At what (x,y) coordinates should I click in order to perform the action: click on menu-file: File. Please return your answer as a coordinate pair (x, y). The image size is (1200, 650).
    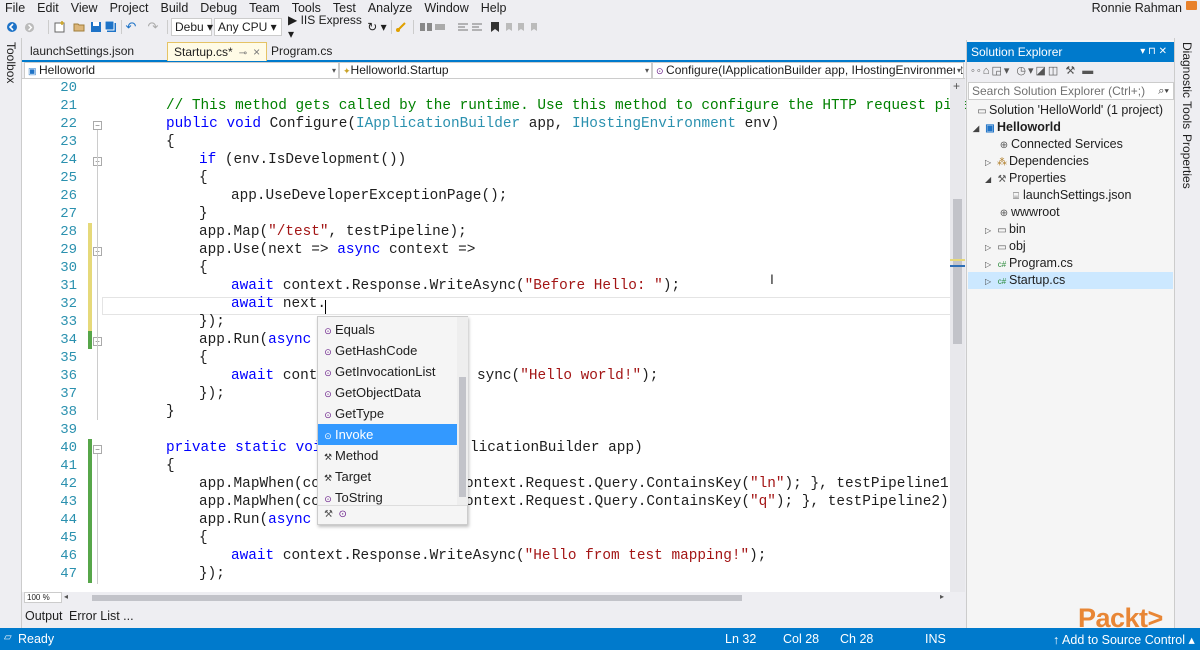
    Looking at the image, I should click on (15, 8).